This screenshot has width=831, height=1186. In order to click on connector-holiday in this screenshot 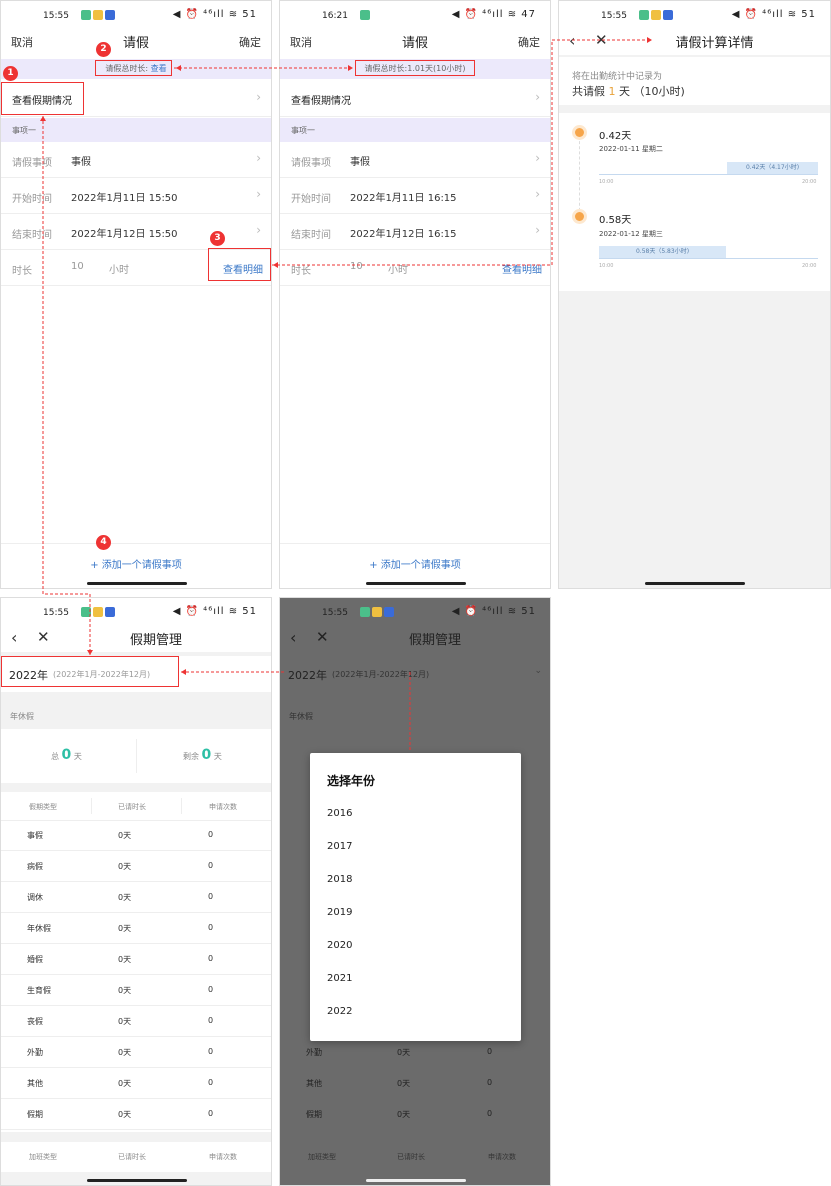, I will do `click(66, 385)`.